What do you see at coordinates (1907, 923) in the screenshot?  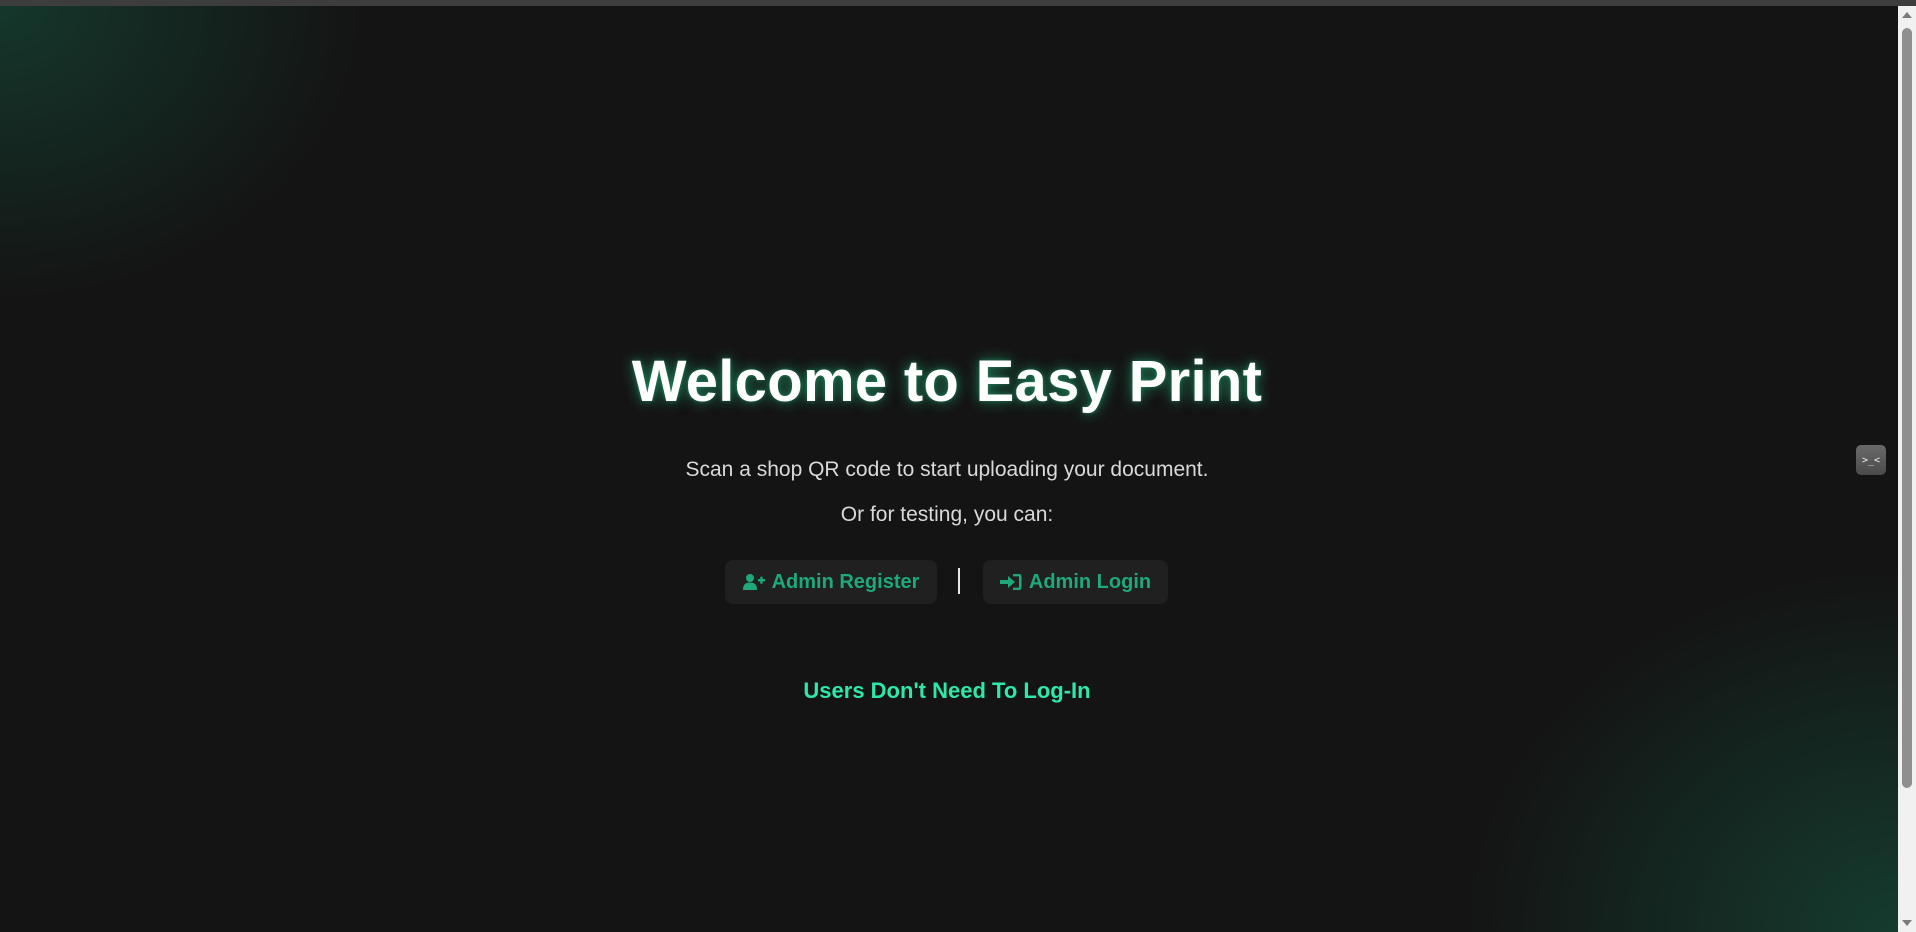 I see `scroll-down-arrow-icon` at bounding box center [1907, 923].